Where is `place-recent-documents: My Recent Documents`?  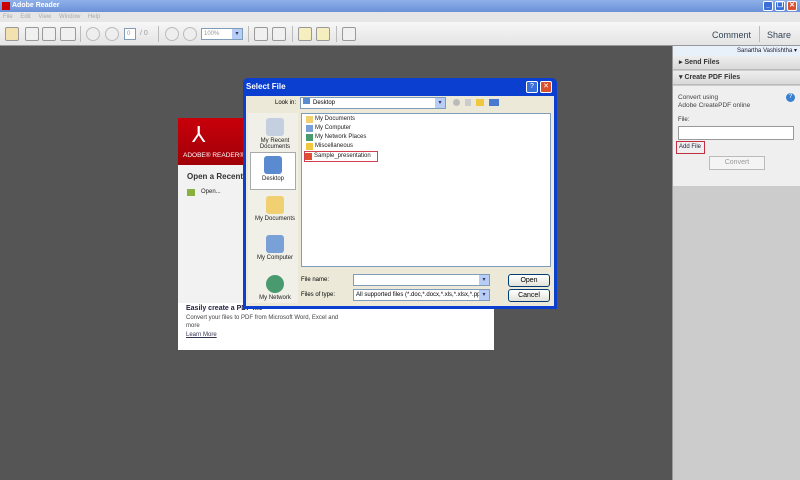 place-recent-documents: My Recent Documents is located at coordinates (275, 134).